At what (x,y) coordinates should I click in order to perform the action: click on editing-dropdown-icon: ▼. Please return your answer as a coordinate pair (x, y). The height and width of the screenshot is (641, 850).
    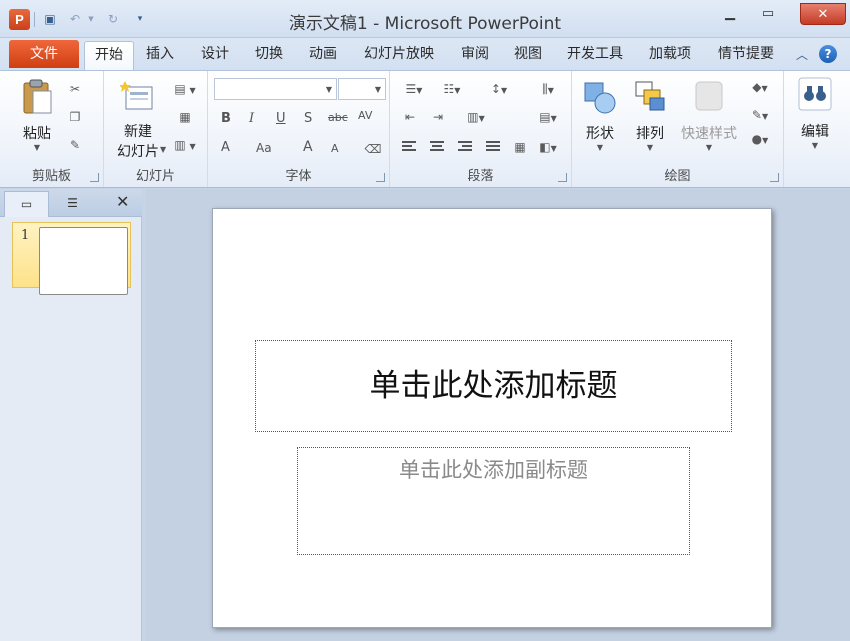
    Looking at the image, I should click on (815, 145).